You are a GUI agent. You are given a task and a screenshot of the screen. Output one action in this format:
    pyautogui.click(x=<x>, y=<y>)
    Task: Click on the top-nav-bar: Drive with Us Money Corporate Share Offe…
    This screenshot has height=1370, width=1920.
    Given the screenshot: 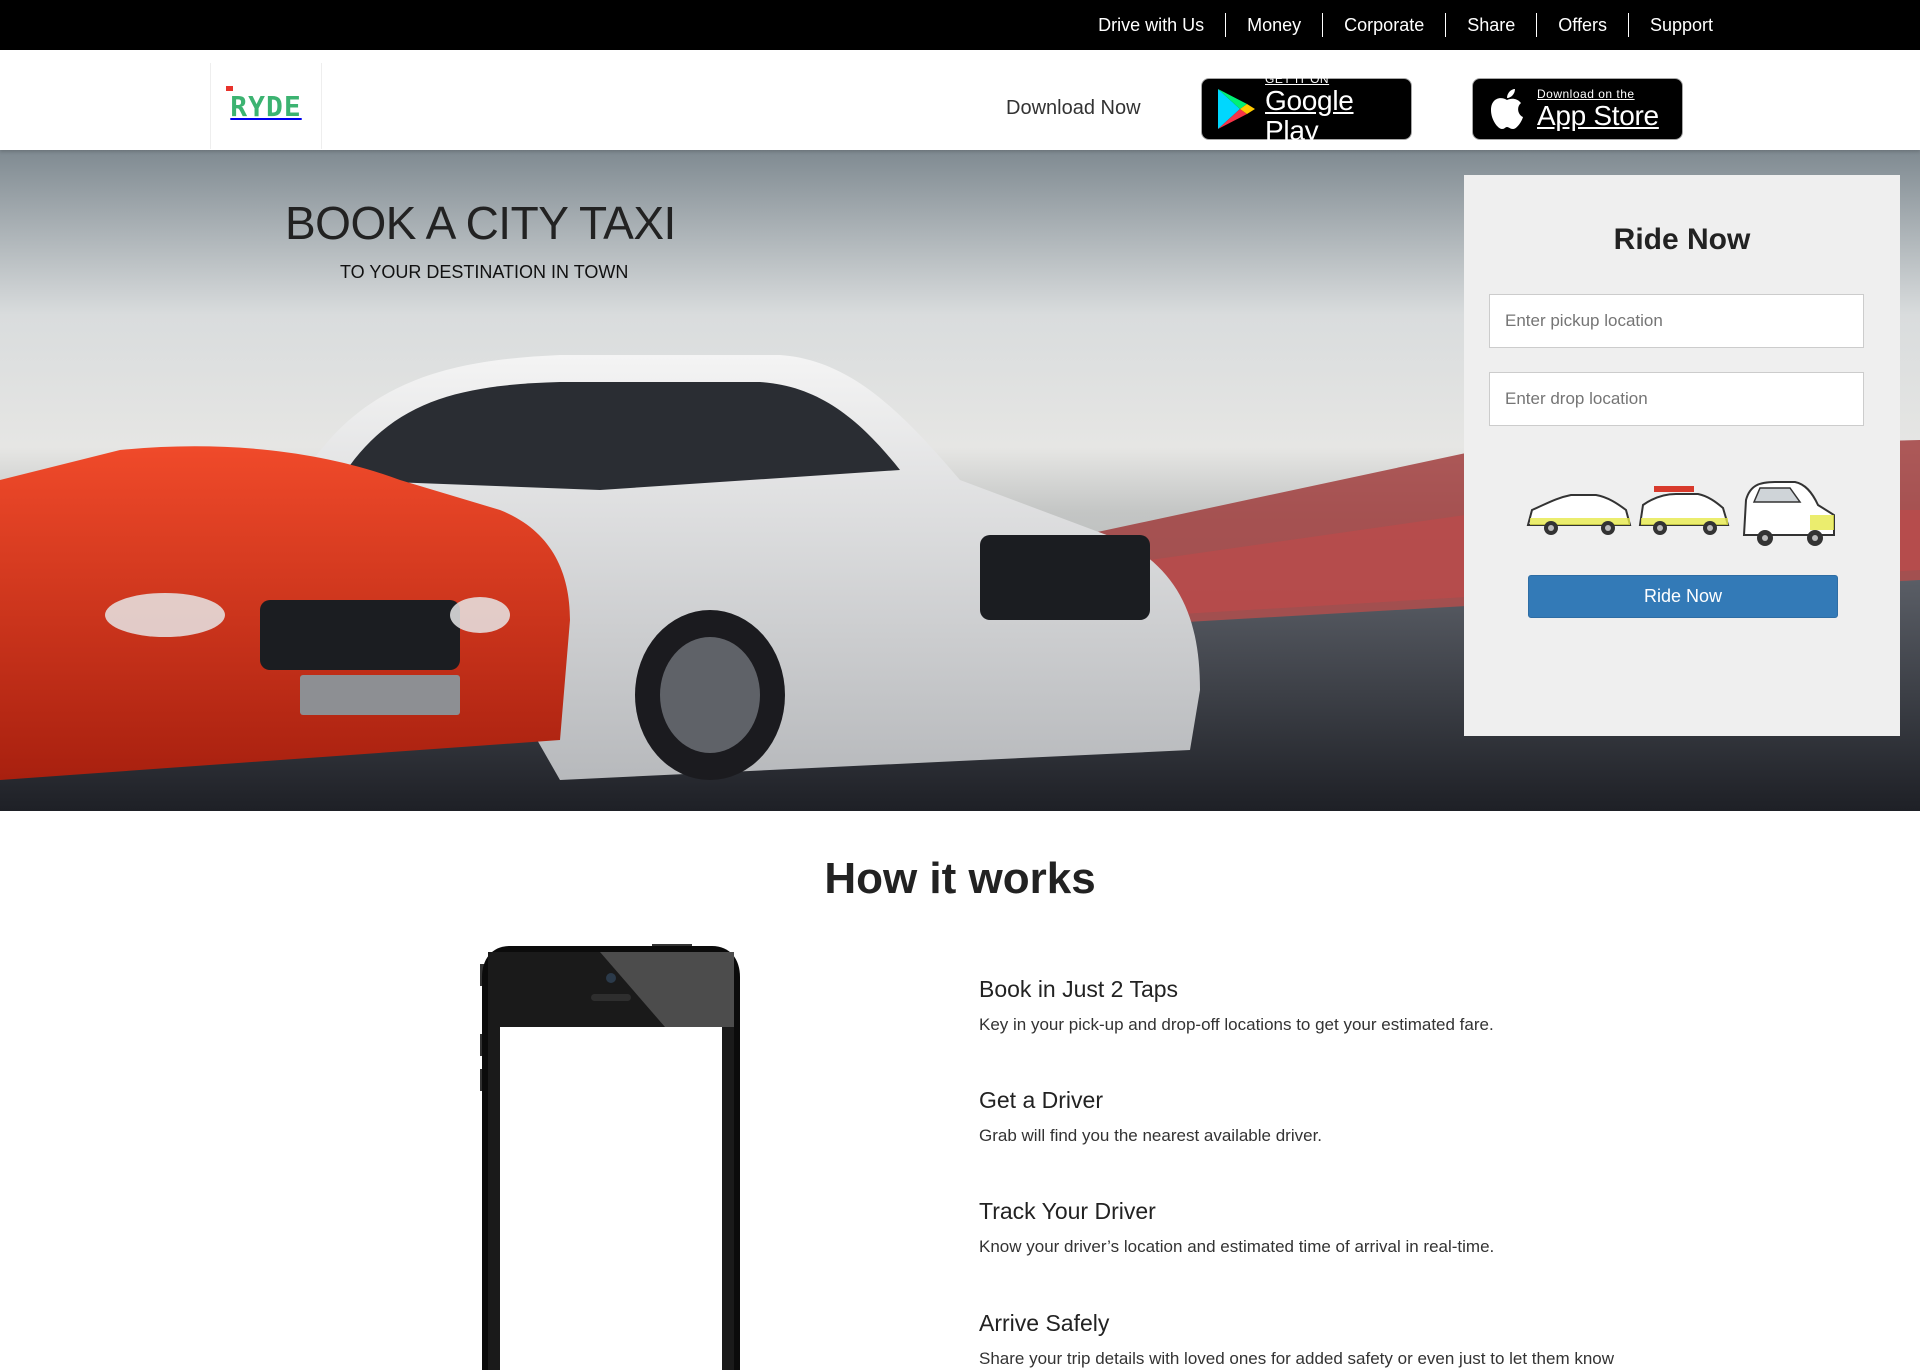 What is the action you would take?
    pyautogui.click(x=960, y=25)
    